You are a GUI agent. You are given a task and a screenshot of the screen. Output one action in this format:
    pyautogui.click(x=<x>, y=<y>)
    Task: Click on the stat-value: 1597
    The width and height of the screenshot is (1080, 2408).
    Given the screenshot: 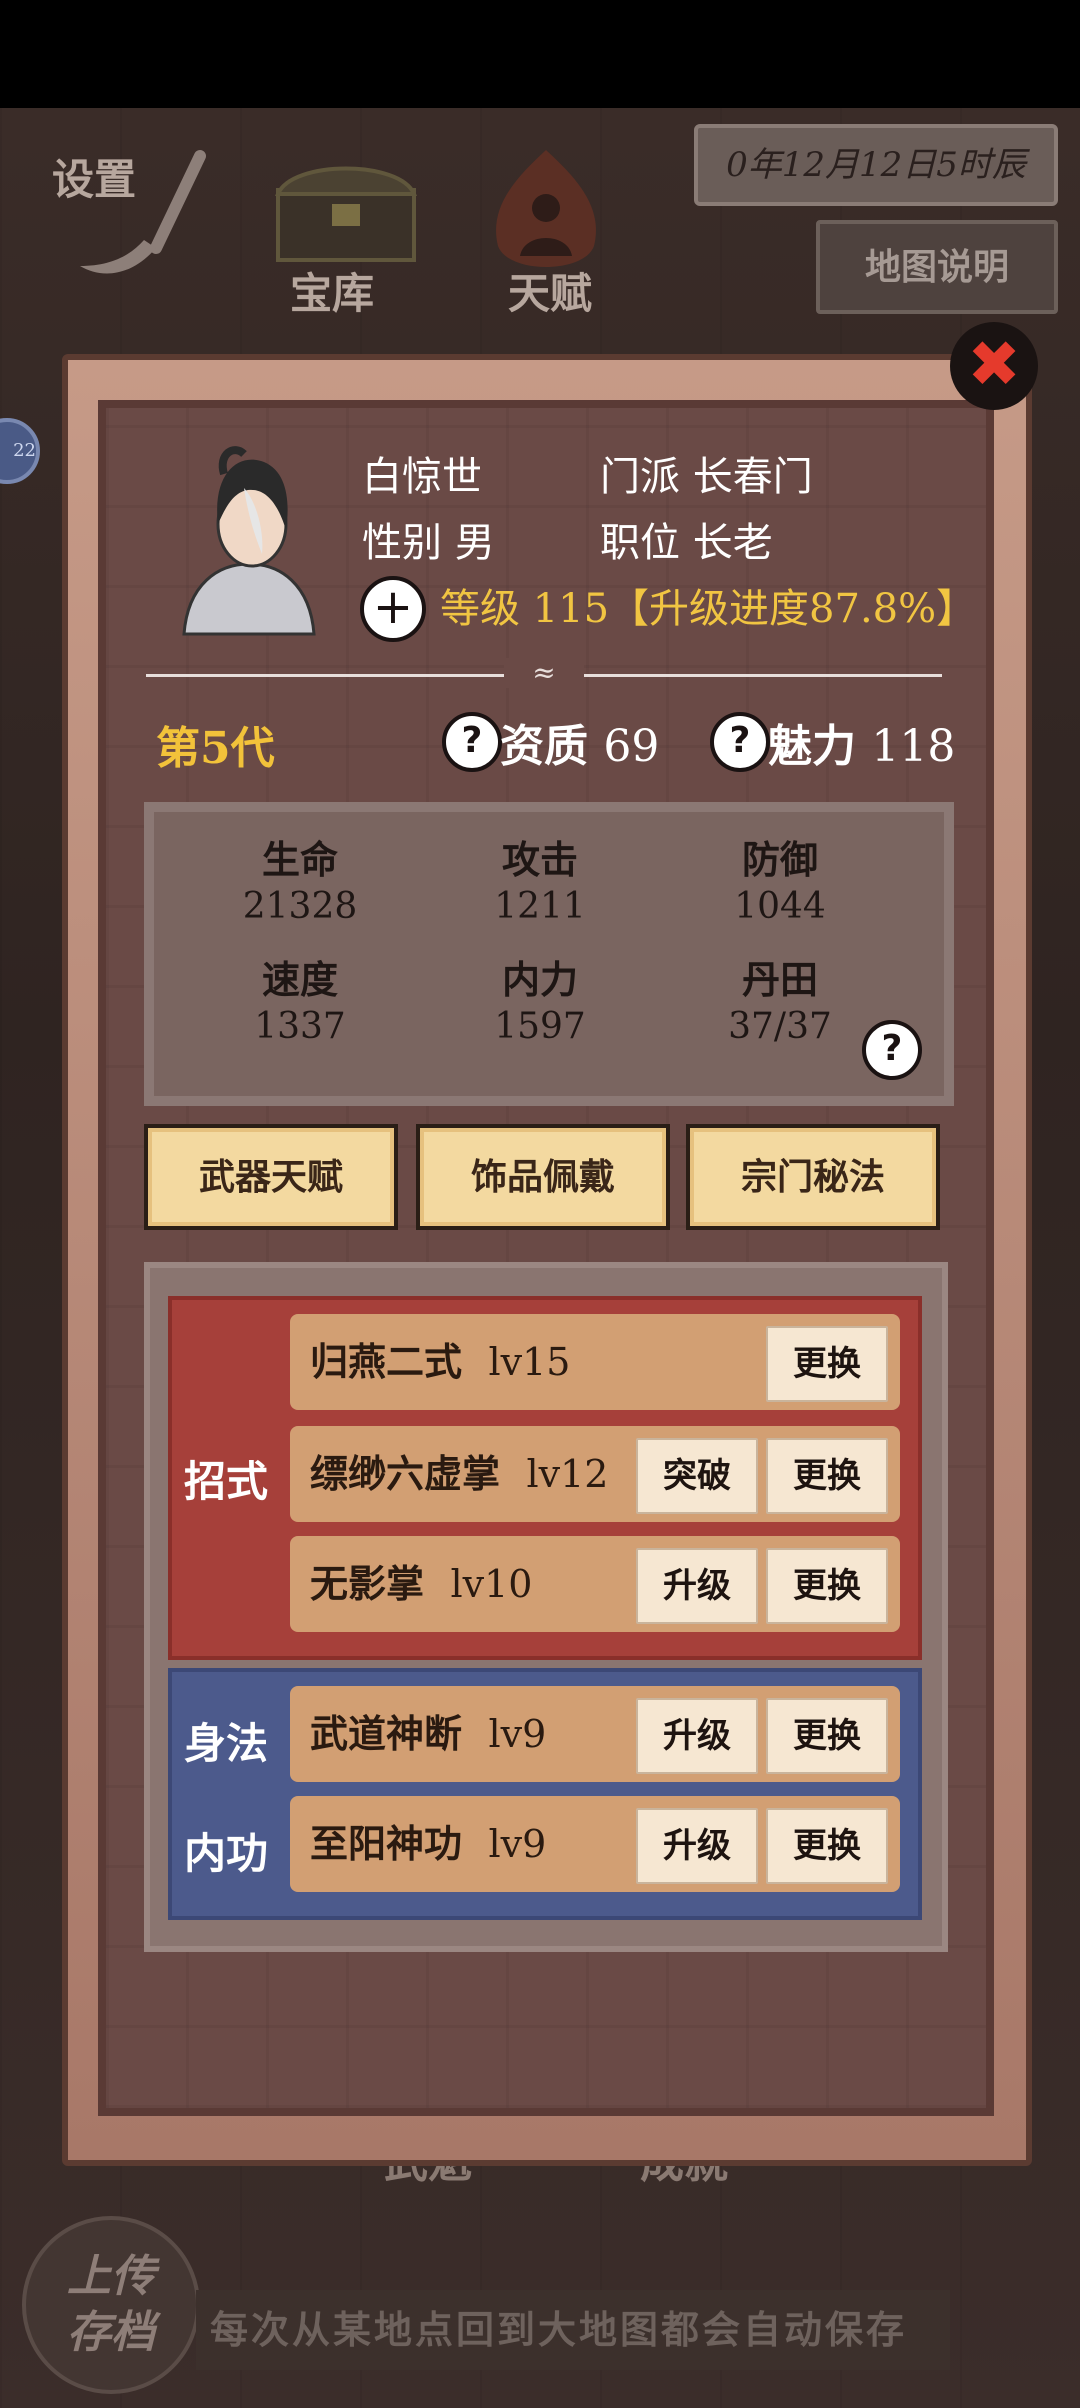 What is the action you would take?
    pyautogui.click(x=540, y=1026)
    